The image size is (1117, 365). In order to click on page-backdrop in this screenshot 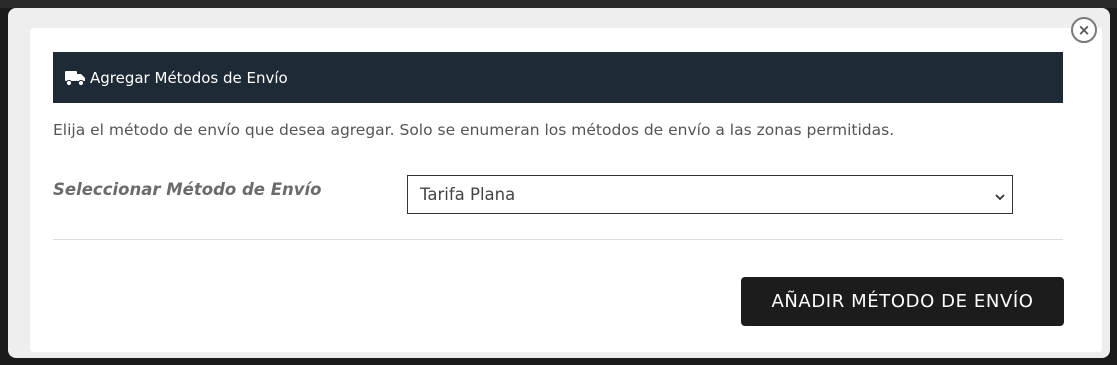, I will do `click(558, 4)`.